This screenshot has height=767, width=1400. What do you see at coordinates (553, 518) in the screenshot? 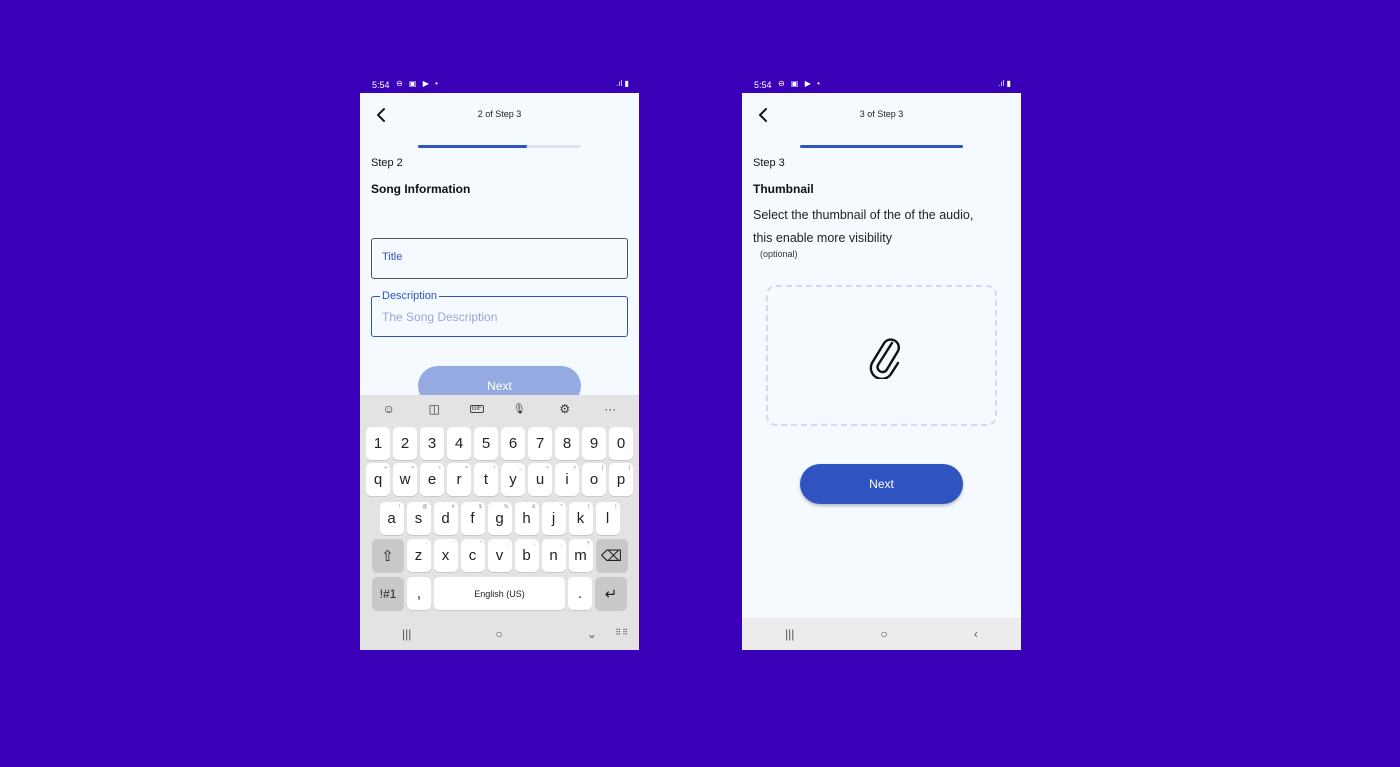
I see `key-j: * j` at bounding box center [553, 518].